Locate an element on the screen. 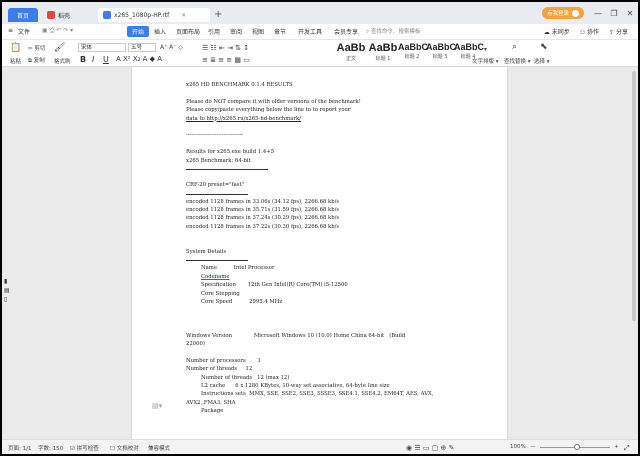 This screenshot has height=456, width=640. style-heading-3: AaBbC 标题 3 is located at coordinates (441, 51).